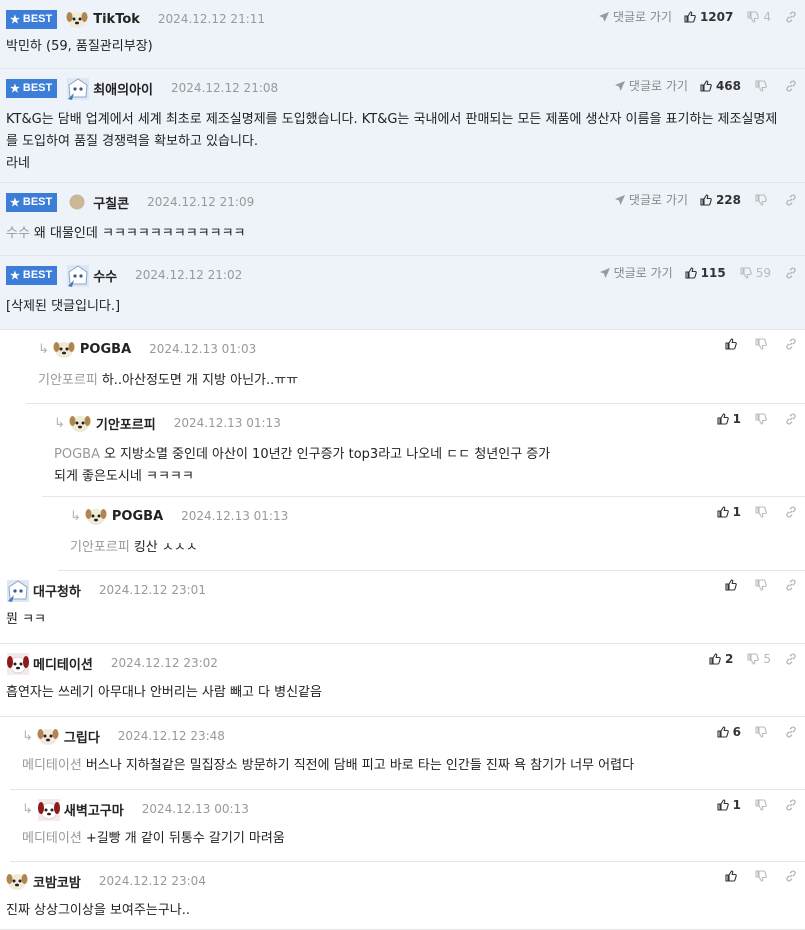  Describe the element at coordinates (720, 86) in the screenshot. I see `upvote-button: 468` at that location.